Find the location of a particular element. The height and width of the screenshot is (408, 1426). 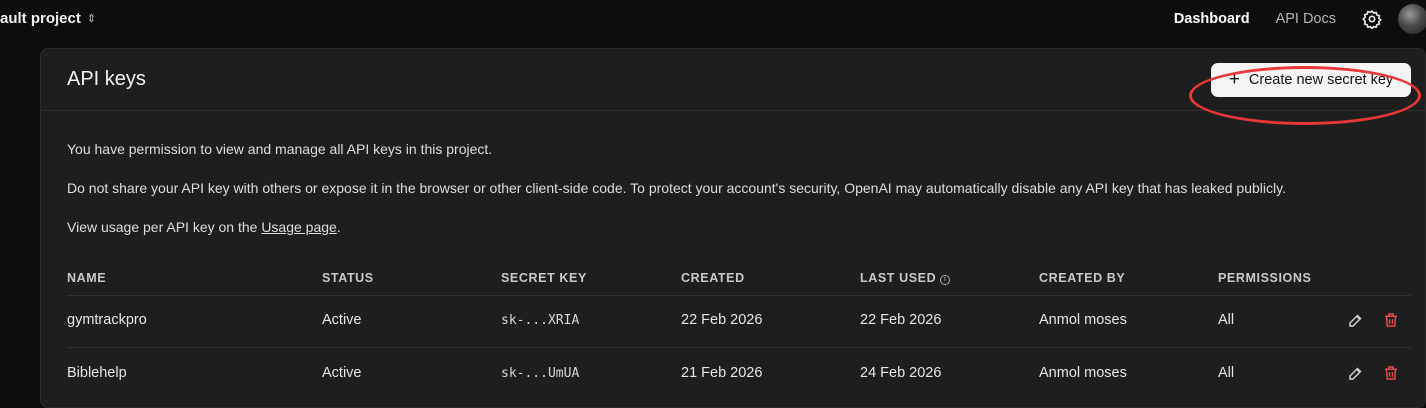

key-name: gymtrackpro is located at coordinates (107, 320).